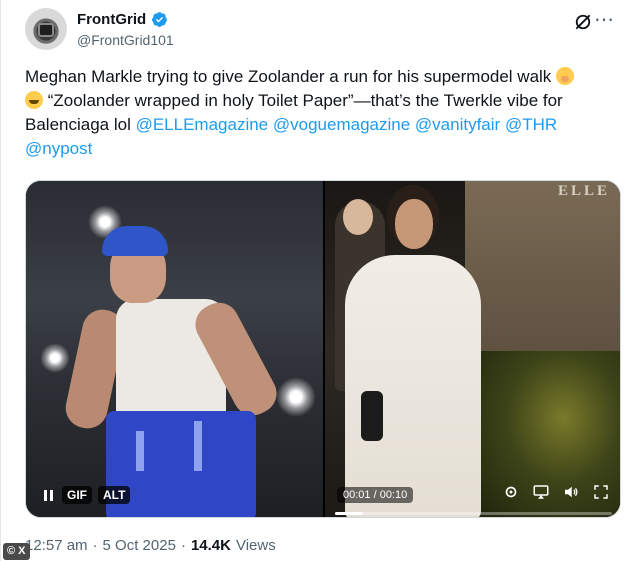 This screenshot has height=561, width=634. I want to click on video-controls, so click(556, 492).